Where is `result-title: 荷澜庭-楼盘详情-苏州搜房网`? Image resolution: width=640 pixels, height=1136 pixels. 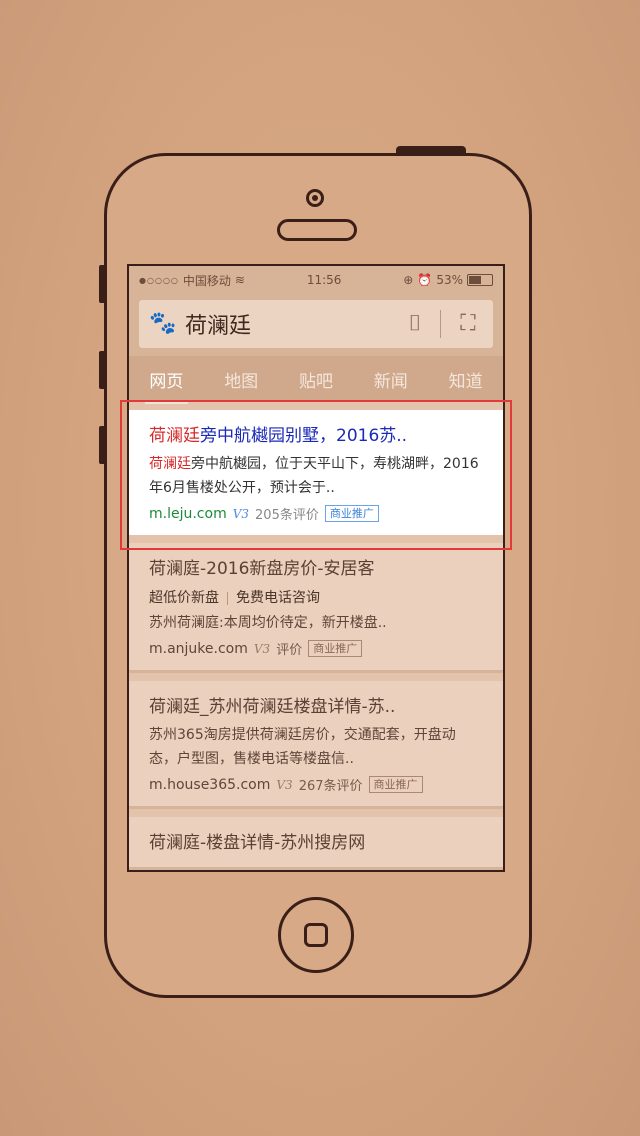 result-title: 荷澜庭-楼盘详情-苏州搜房网 is located at coordinates (316, 843).